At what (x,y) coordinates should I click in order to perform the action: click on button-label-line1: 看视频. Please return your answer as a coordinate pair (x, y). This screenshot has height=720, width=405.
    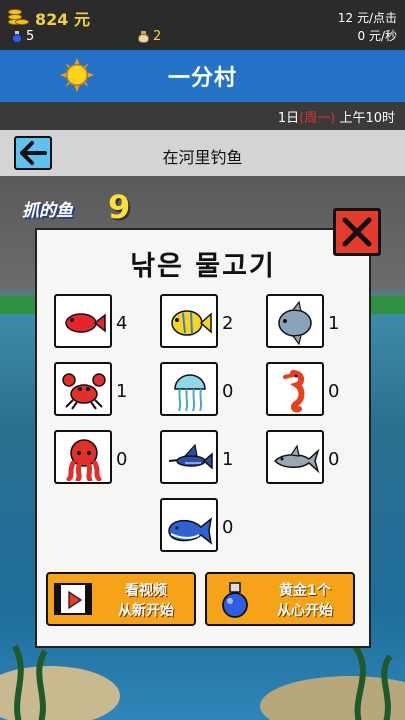
    Looking at the image, I should click on (146, 591).